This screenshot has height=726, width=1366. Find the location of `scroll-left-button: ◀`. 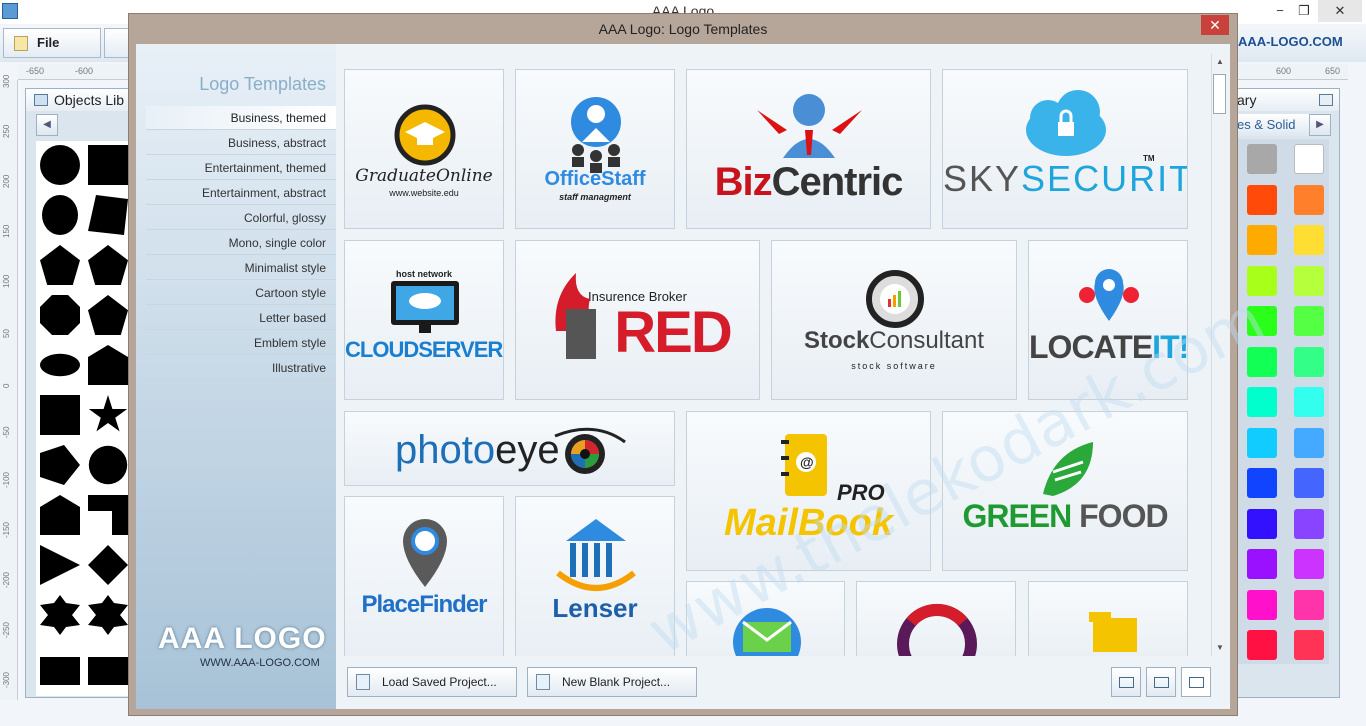

scroll-left-button: ◀ is located at coordinates (47, 125).